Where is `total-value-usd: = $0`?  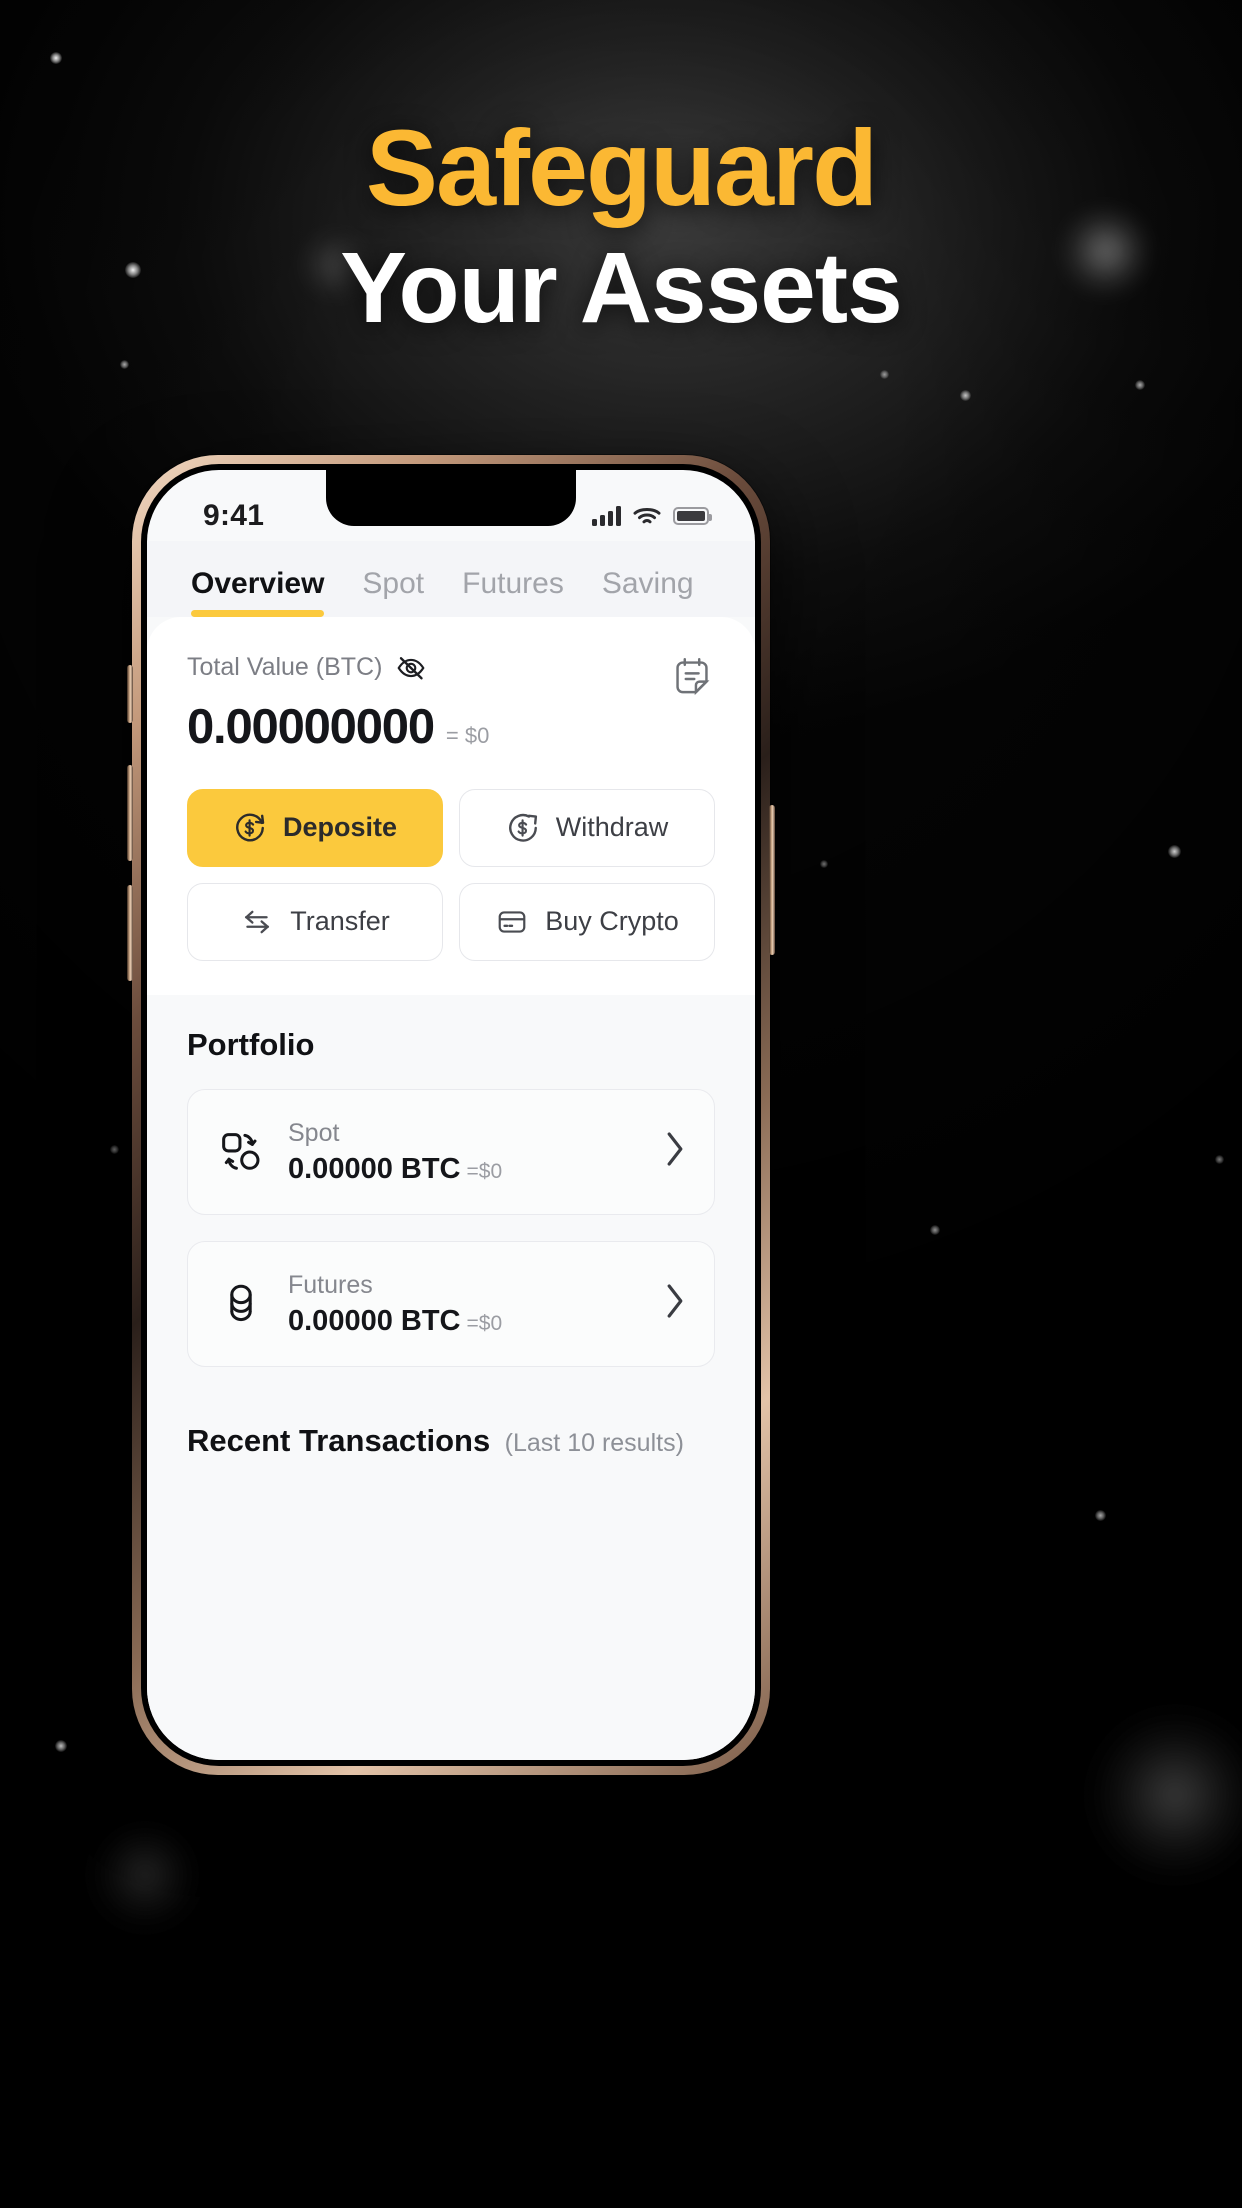 total-value-usd: = $0 is located at coordinates (467, 735).